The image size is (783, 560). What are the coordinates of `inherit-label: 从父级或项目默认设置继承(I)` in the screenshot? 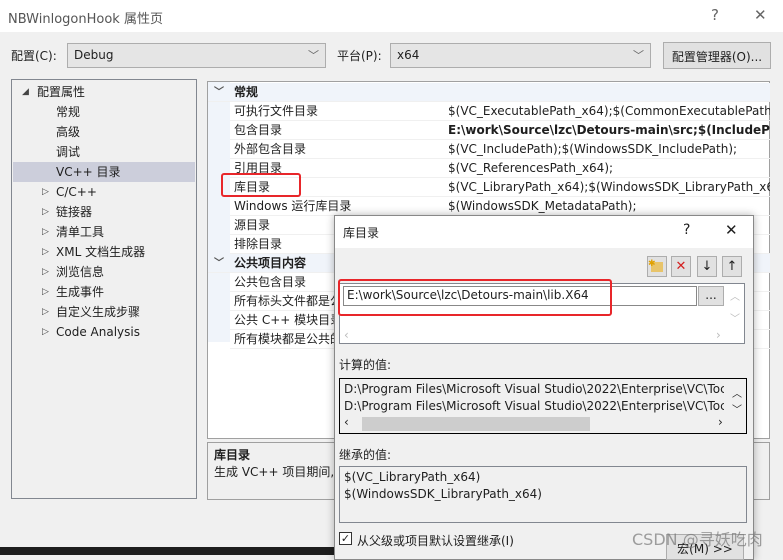 It's located at (435, 541).